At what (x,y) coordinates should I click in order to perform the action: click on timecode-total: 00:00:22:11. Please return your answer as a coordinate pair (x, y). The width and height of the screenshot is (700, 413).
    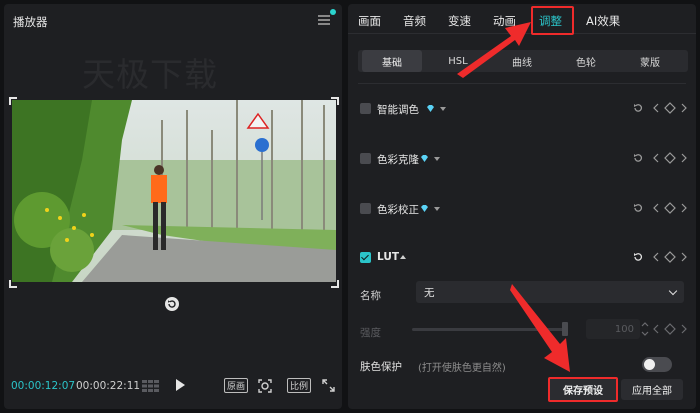
    Looking at the image, I should click on (108, 386).